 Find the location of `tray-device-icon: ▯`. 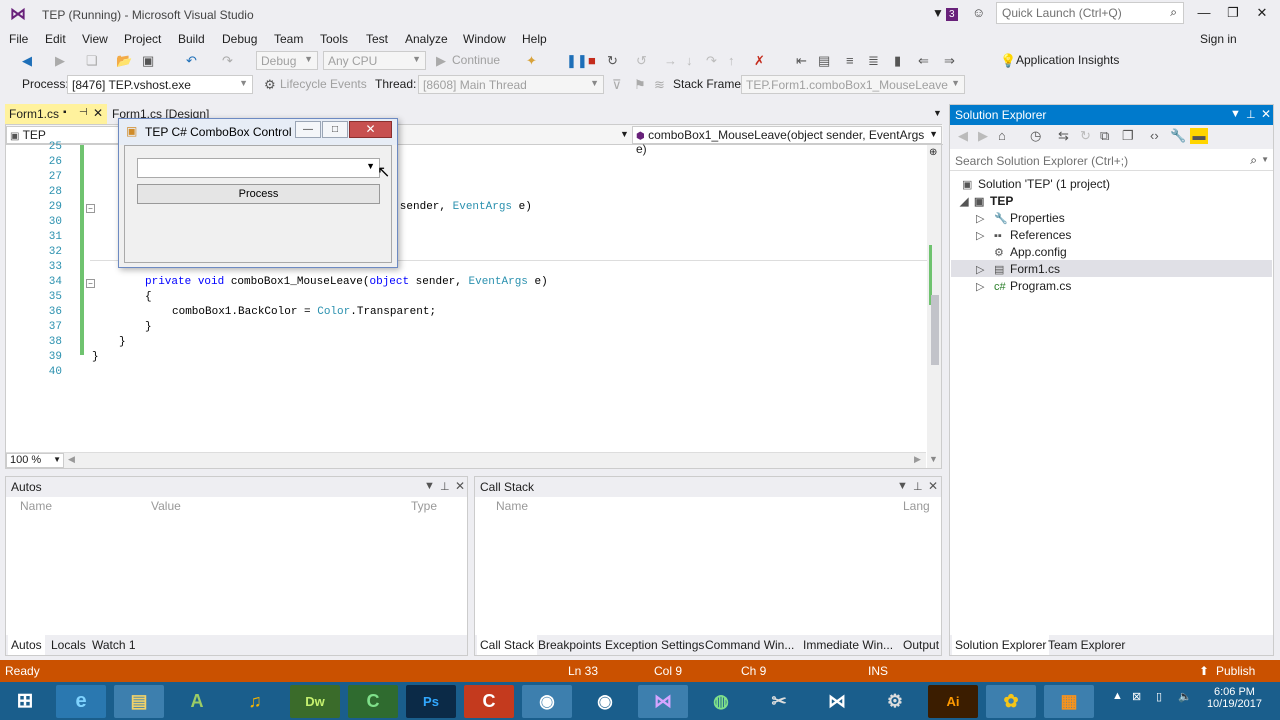

tray-device-icon: ▯ is located at coordinates (1159, 696).